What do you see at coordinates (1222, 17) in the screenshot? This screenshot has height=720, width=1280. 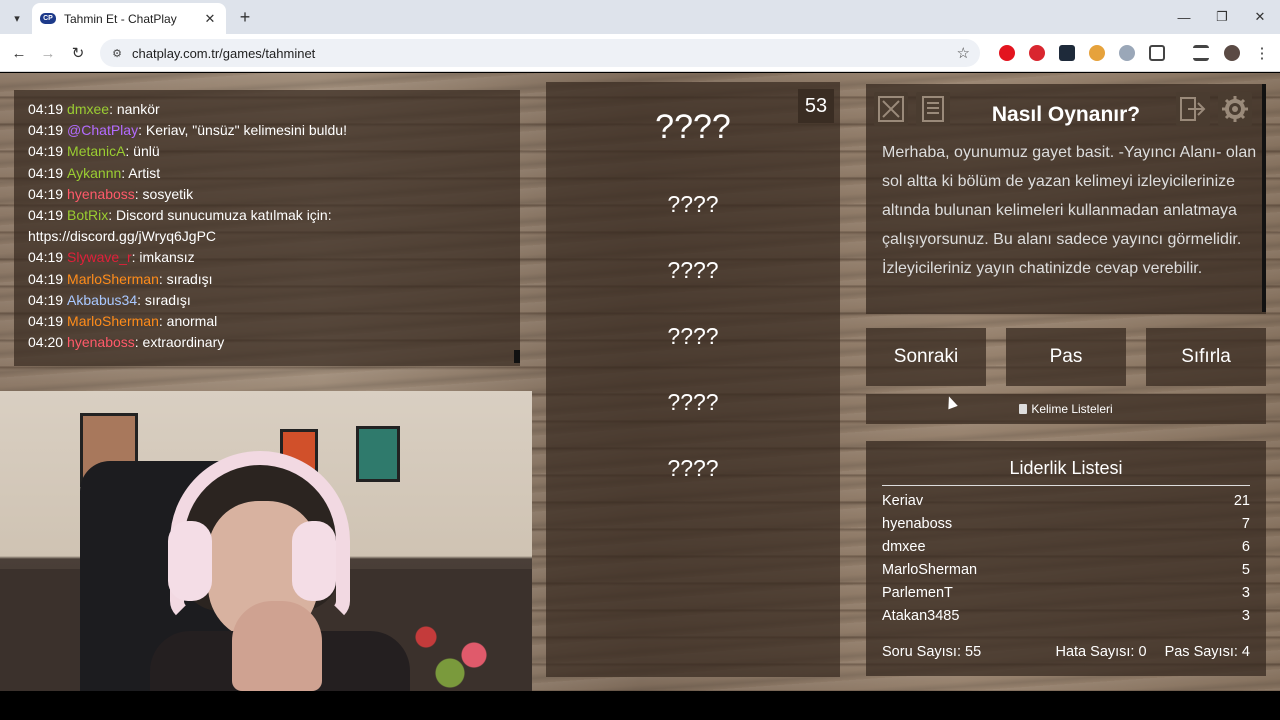 I see `restore-icon: ❐` at bounding box center [1222, 17].